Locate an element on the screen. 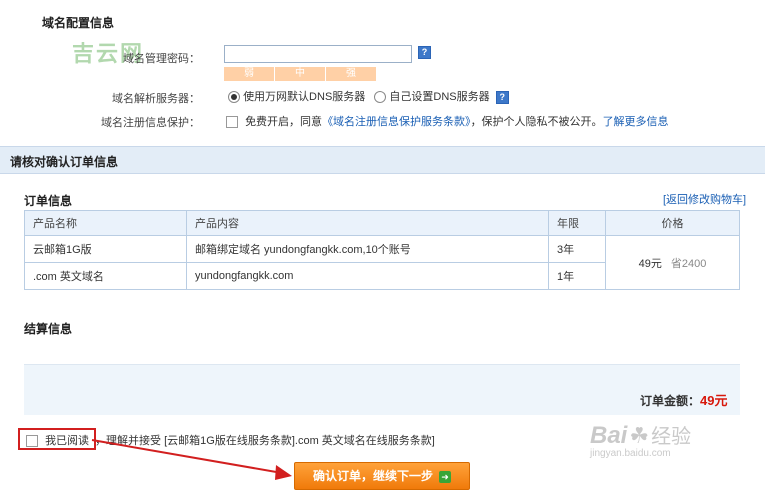  confirm-order-button: 确认订单，继续下一步 ➜ is located at coordinates (382, 476).